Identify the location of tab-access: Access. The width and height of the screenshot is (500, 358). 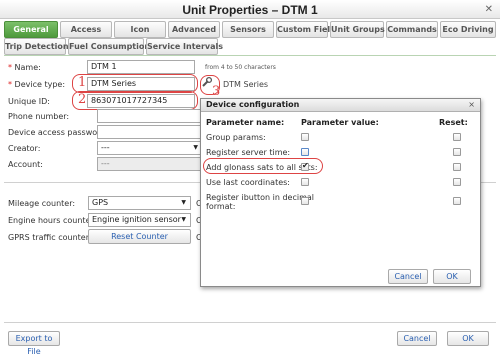
(86, 29).